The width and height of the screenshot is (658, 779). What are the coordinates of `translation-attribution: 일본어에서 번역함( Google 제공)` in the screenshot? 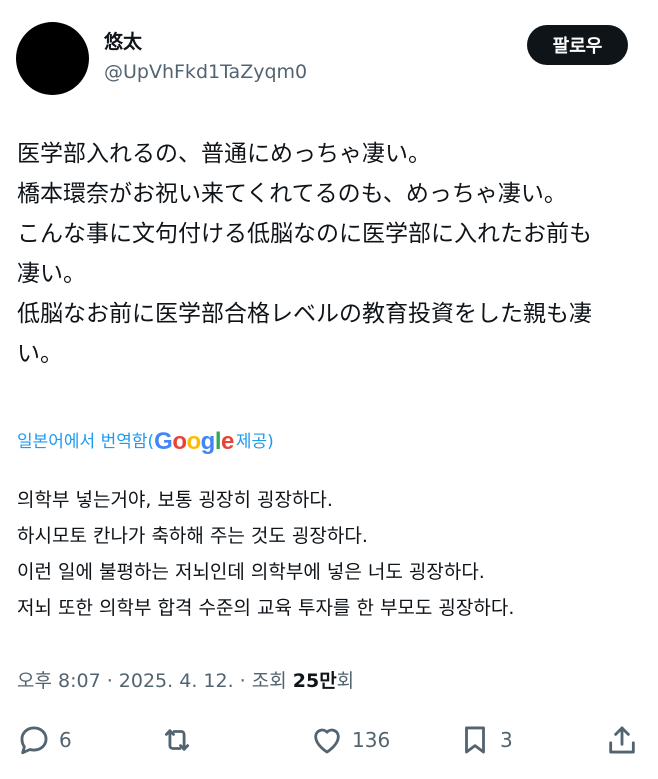 It's located at (145, 442).